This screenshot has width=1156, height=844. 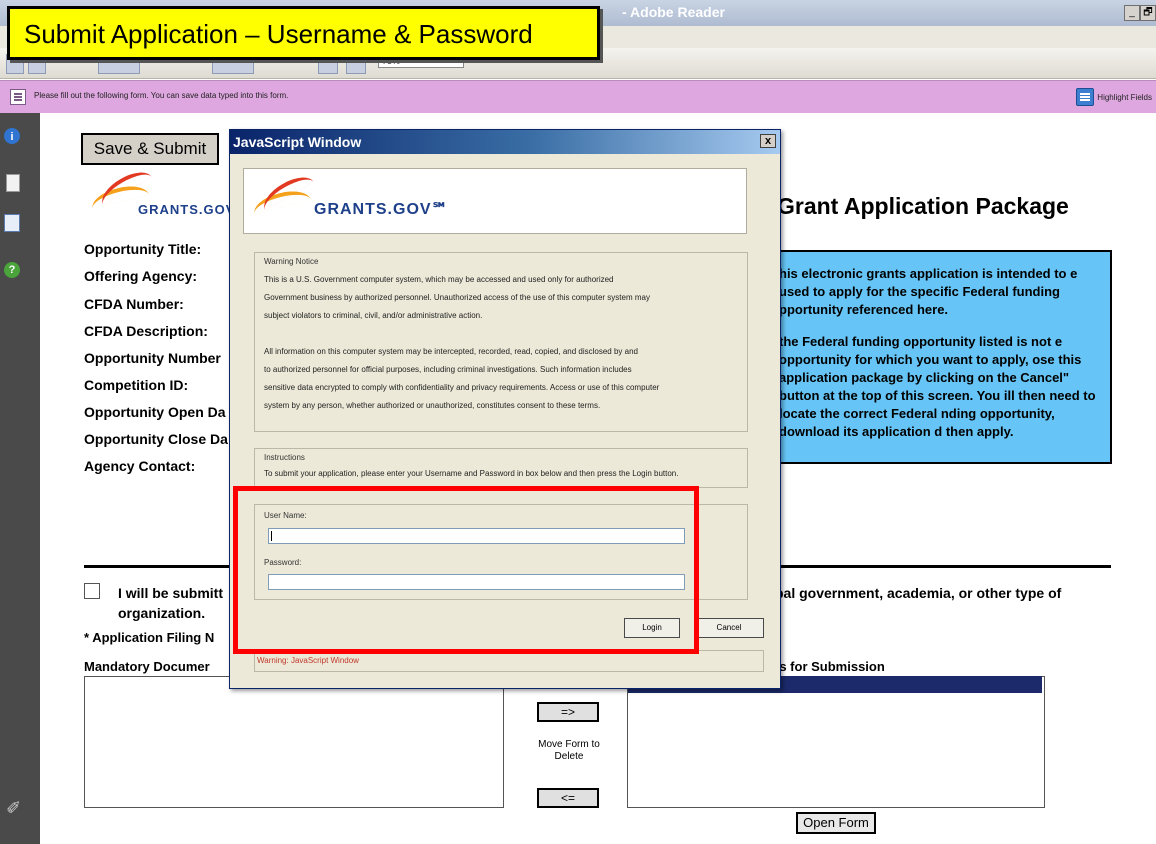 I want to click on app-title: - Adobe Reader, so click(x=673, y=12).